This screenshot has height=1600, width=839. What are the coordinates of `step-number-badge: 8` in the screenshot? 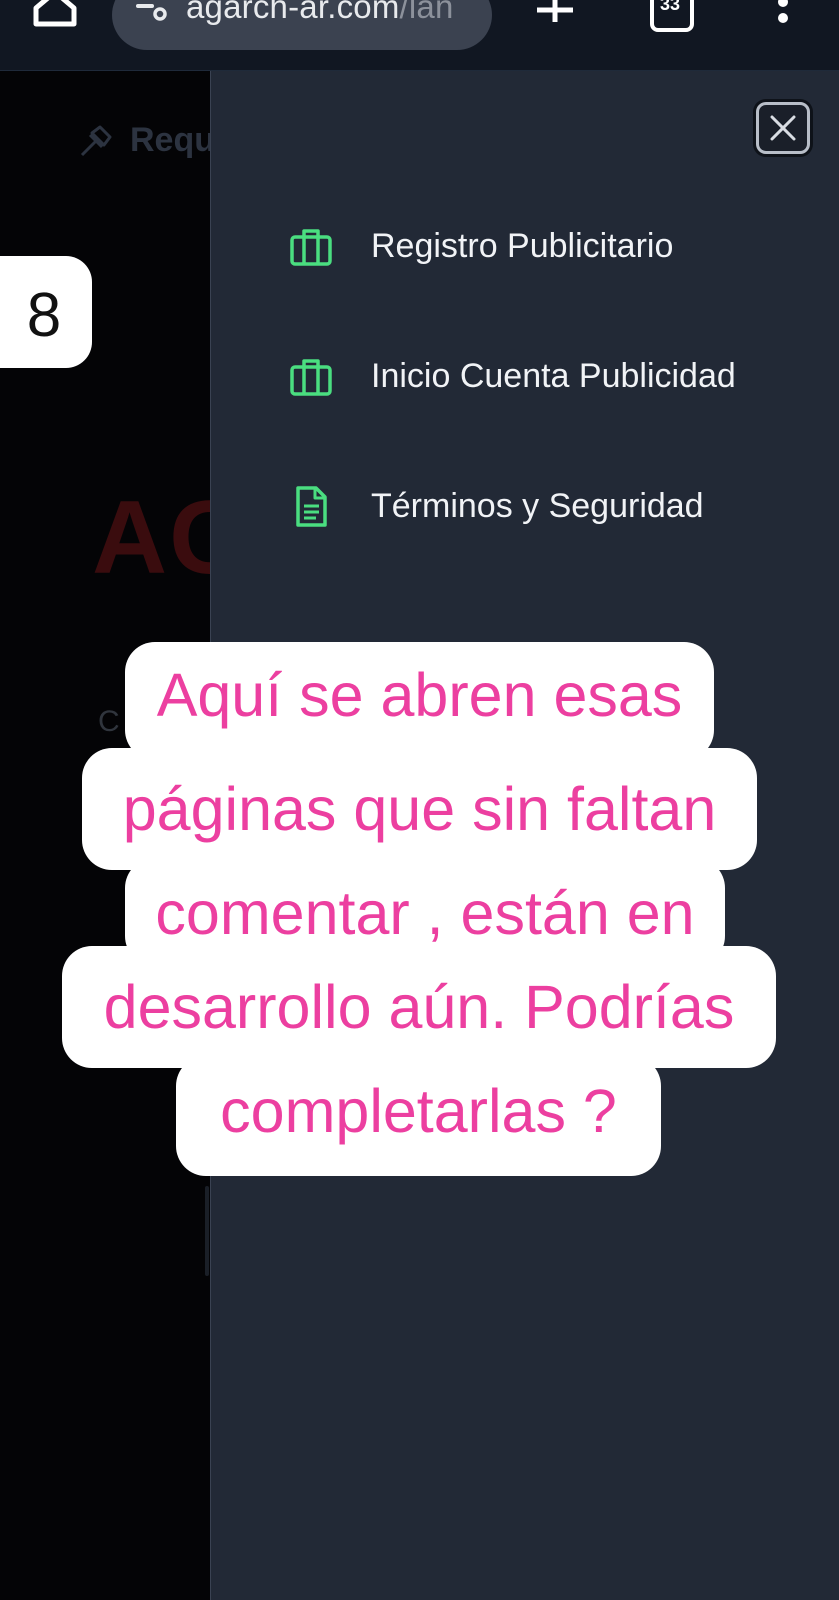 It's located at (46, 312).